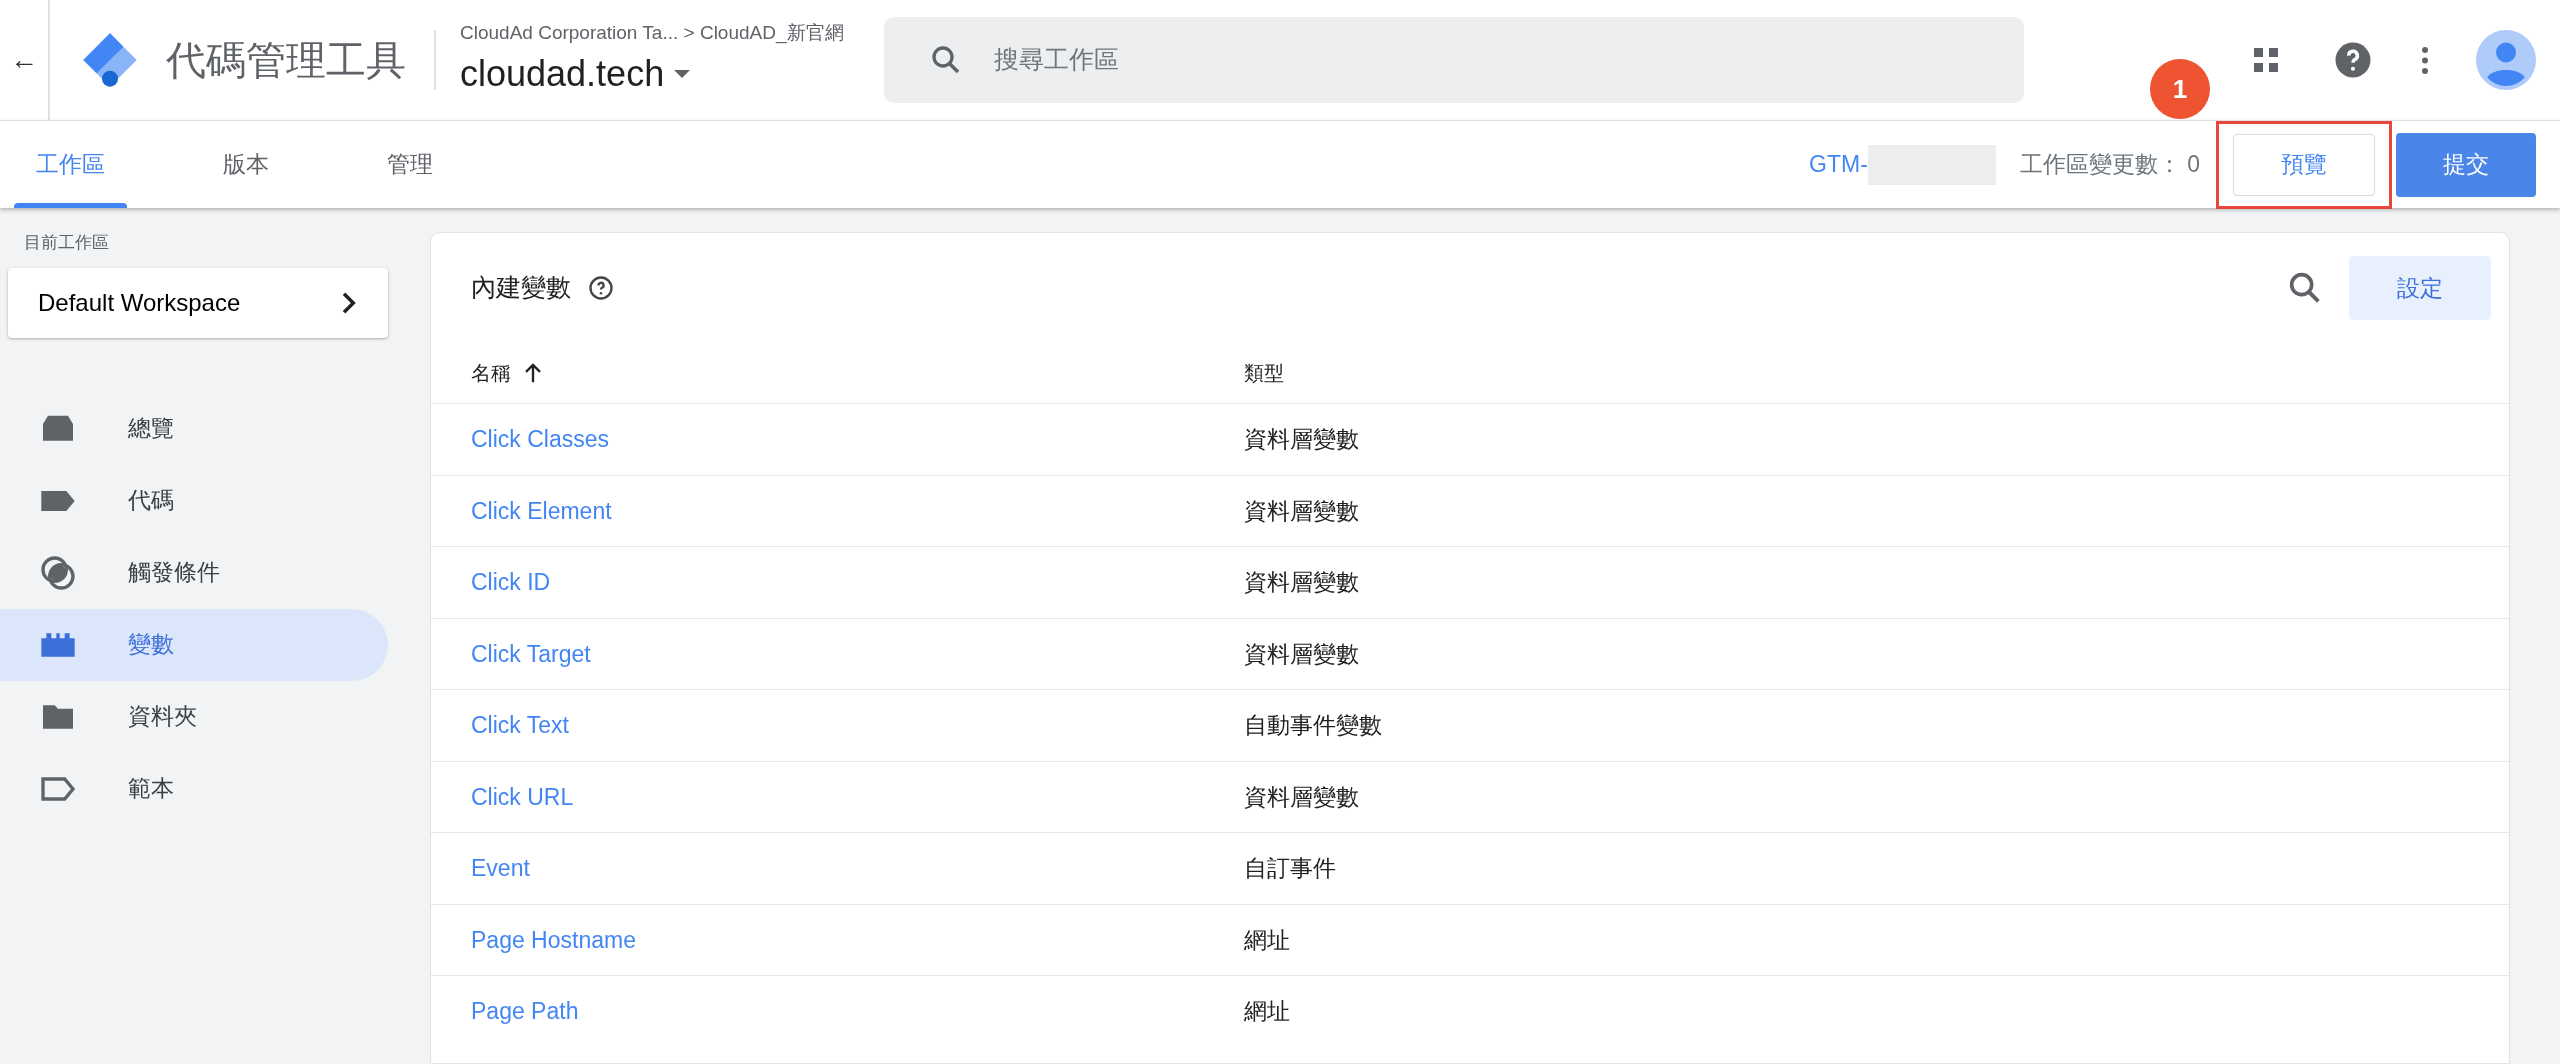 This screenshot has width=2560, height=1064. I want to click on submit-button: 提交, so click(2466, 164).